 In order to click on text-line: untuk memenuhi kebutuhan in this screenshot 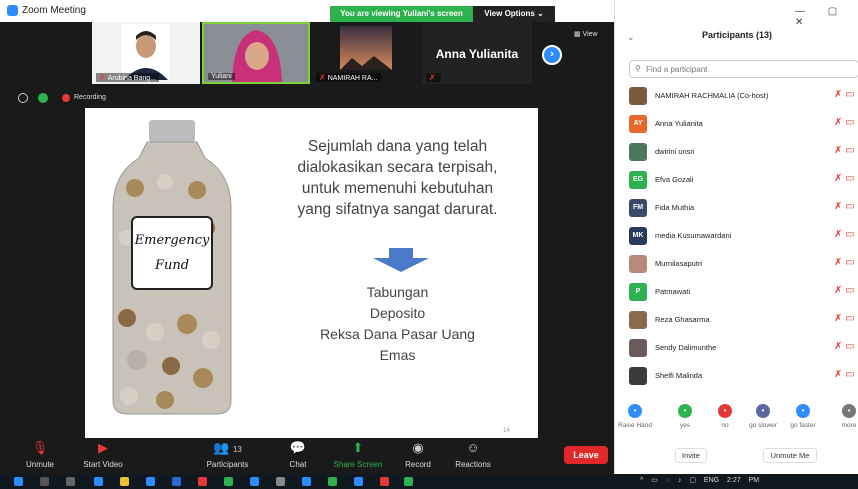, I will do `click(397, 188)`.